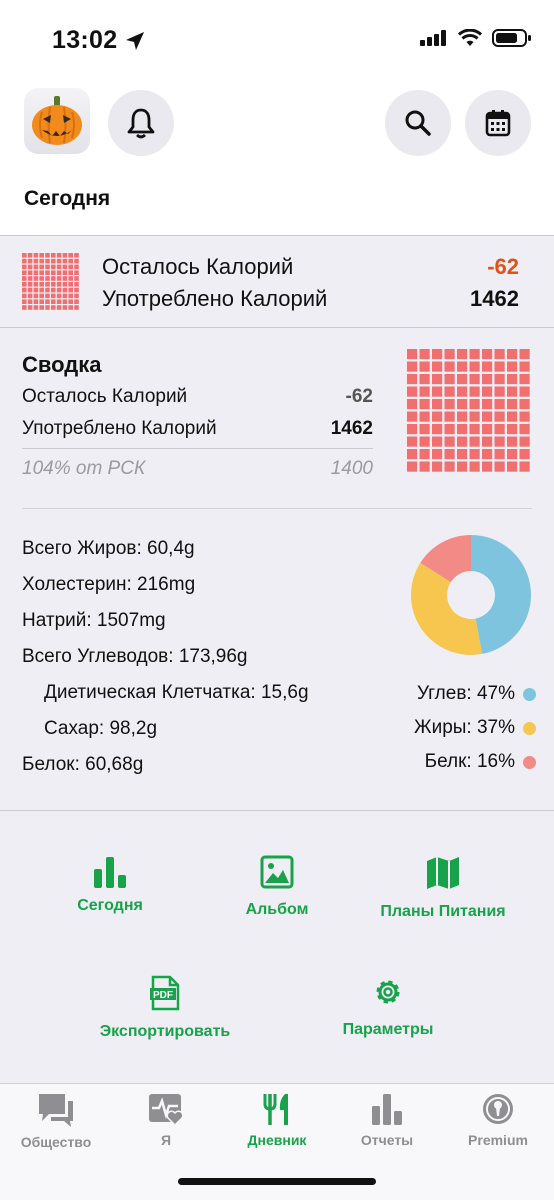 This screenshot has height=1200, width=554. Describe the element at coordinates (197, 448) in the screenshot. I see `summary-divider` at that location.